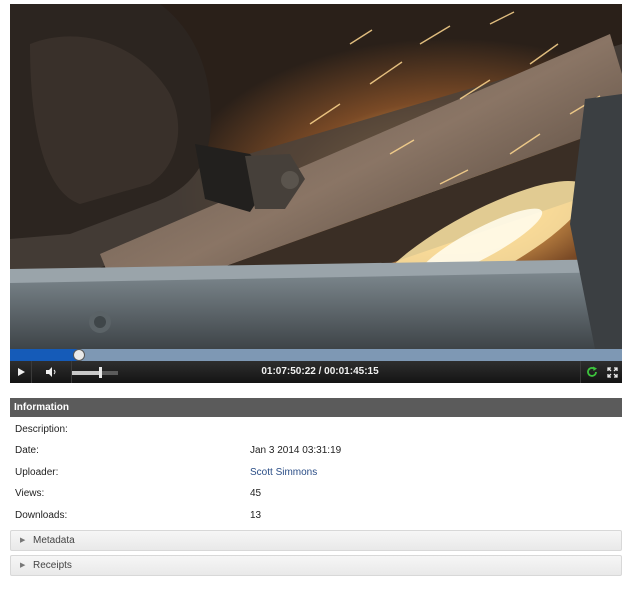  What do you see at coordinates (296, 450) in the screenshot?
I see `info-value: Jan 3 2014 03:31:19` at bounding box center [296, 450].